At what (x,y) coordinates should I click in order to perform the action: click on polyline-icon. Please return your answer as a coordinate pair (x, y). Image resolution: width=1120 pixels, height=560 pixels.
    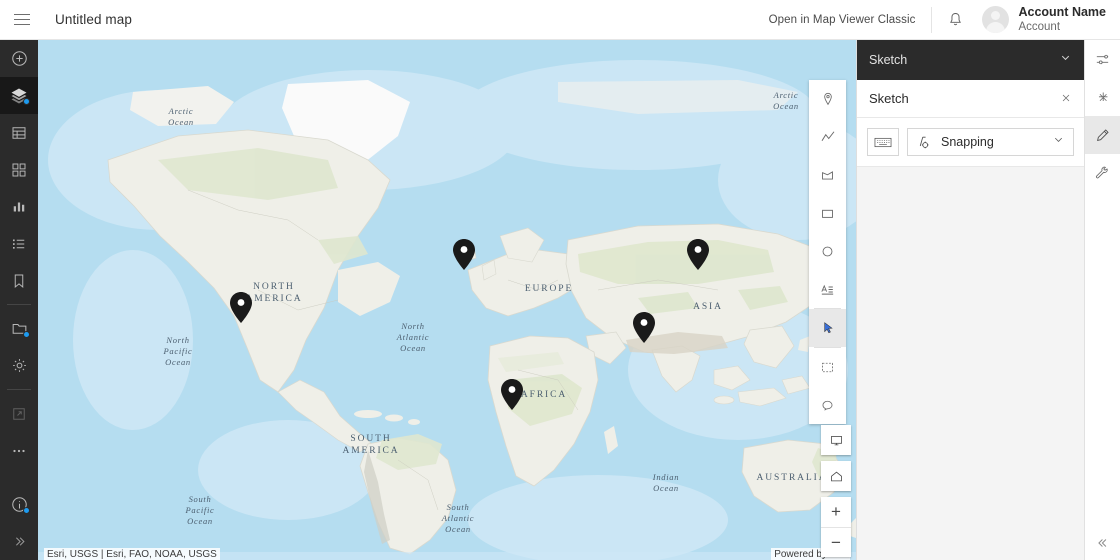
    Looking at the image, I should click on (827, 136).